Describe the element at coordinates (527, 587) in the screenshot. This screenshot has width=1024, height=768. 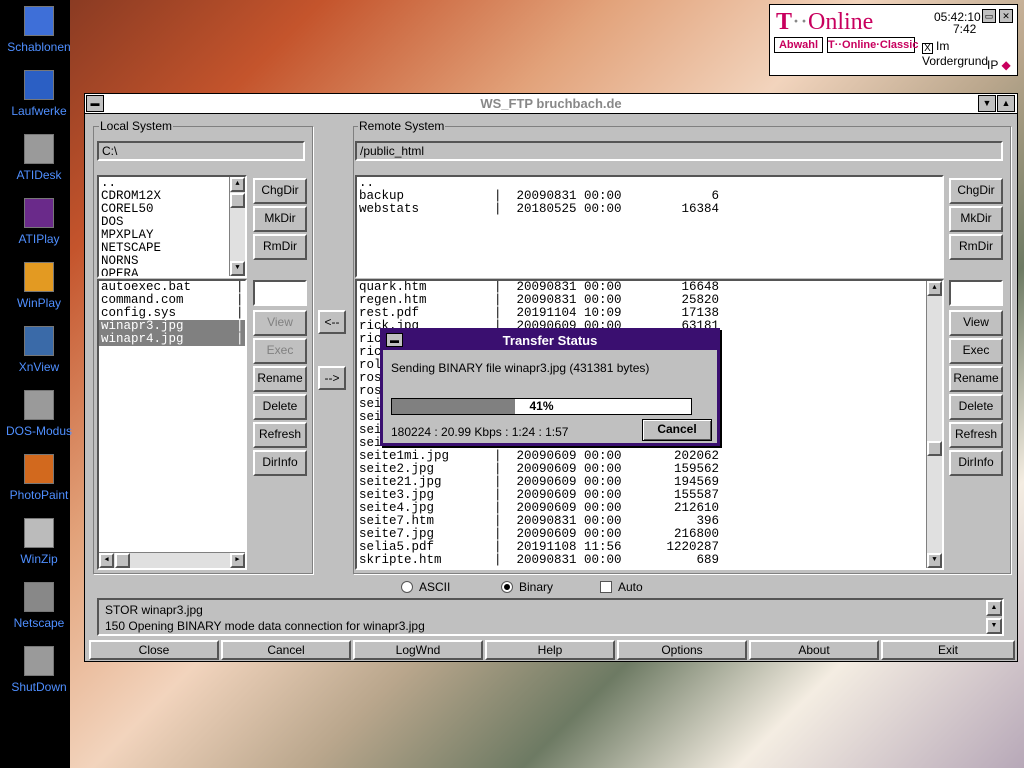
I see `binary-radio: Binary` at that location.